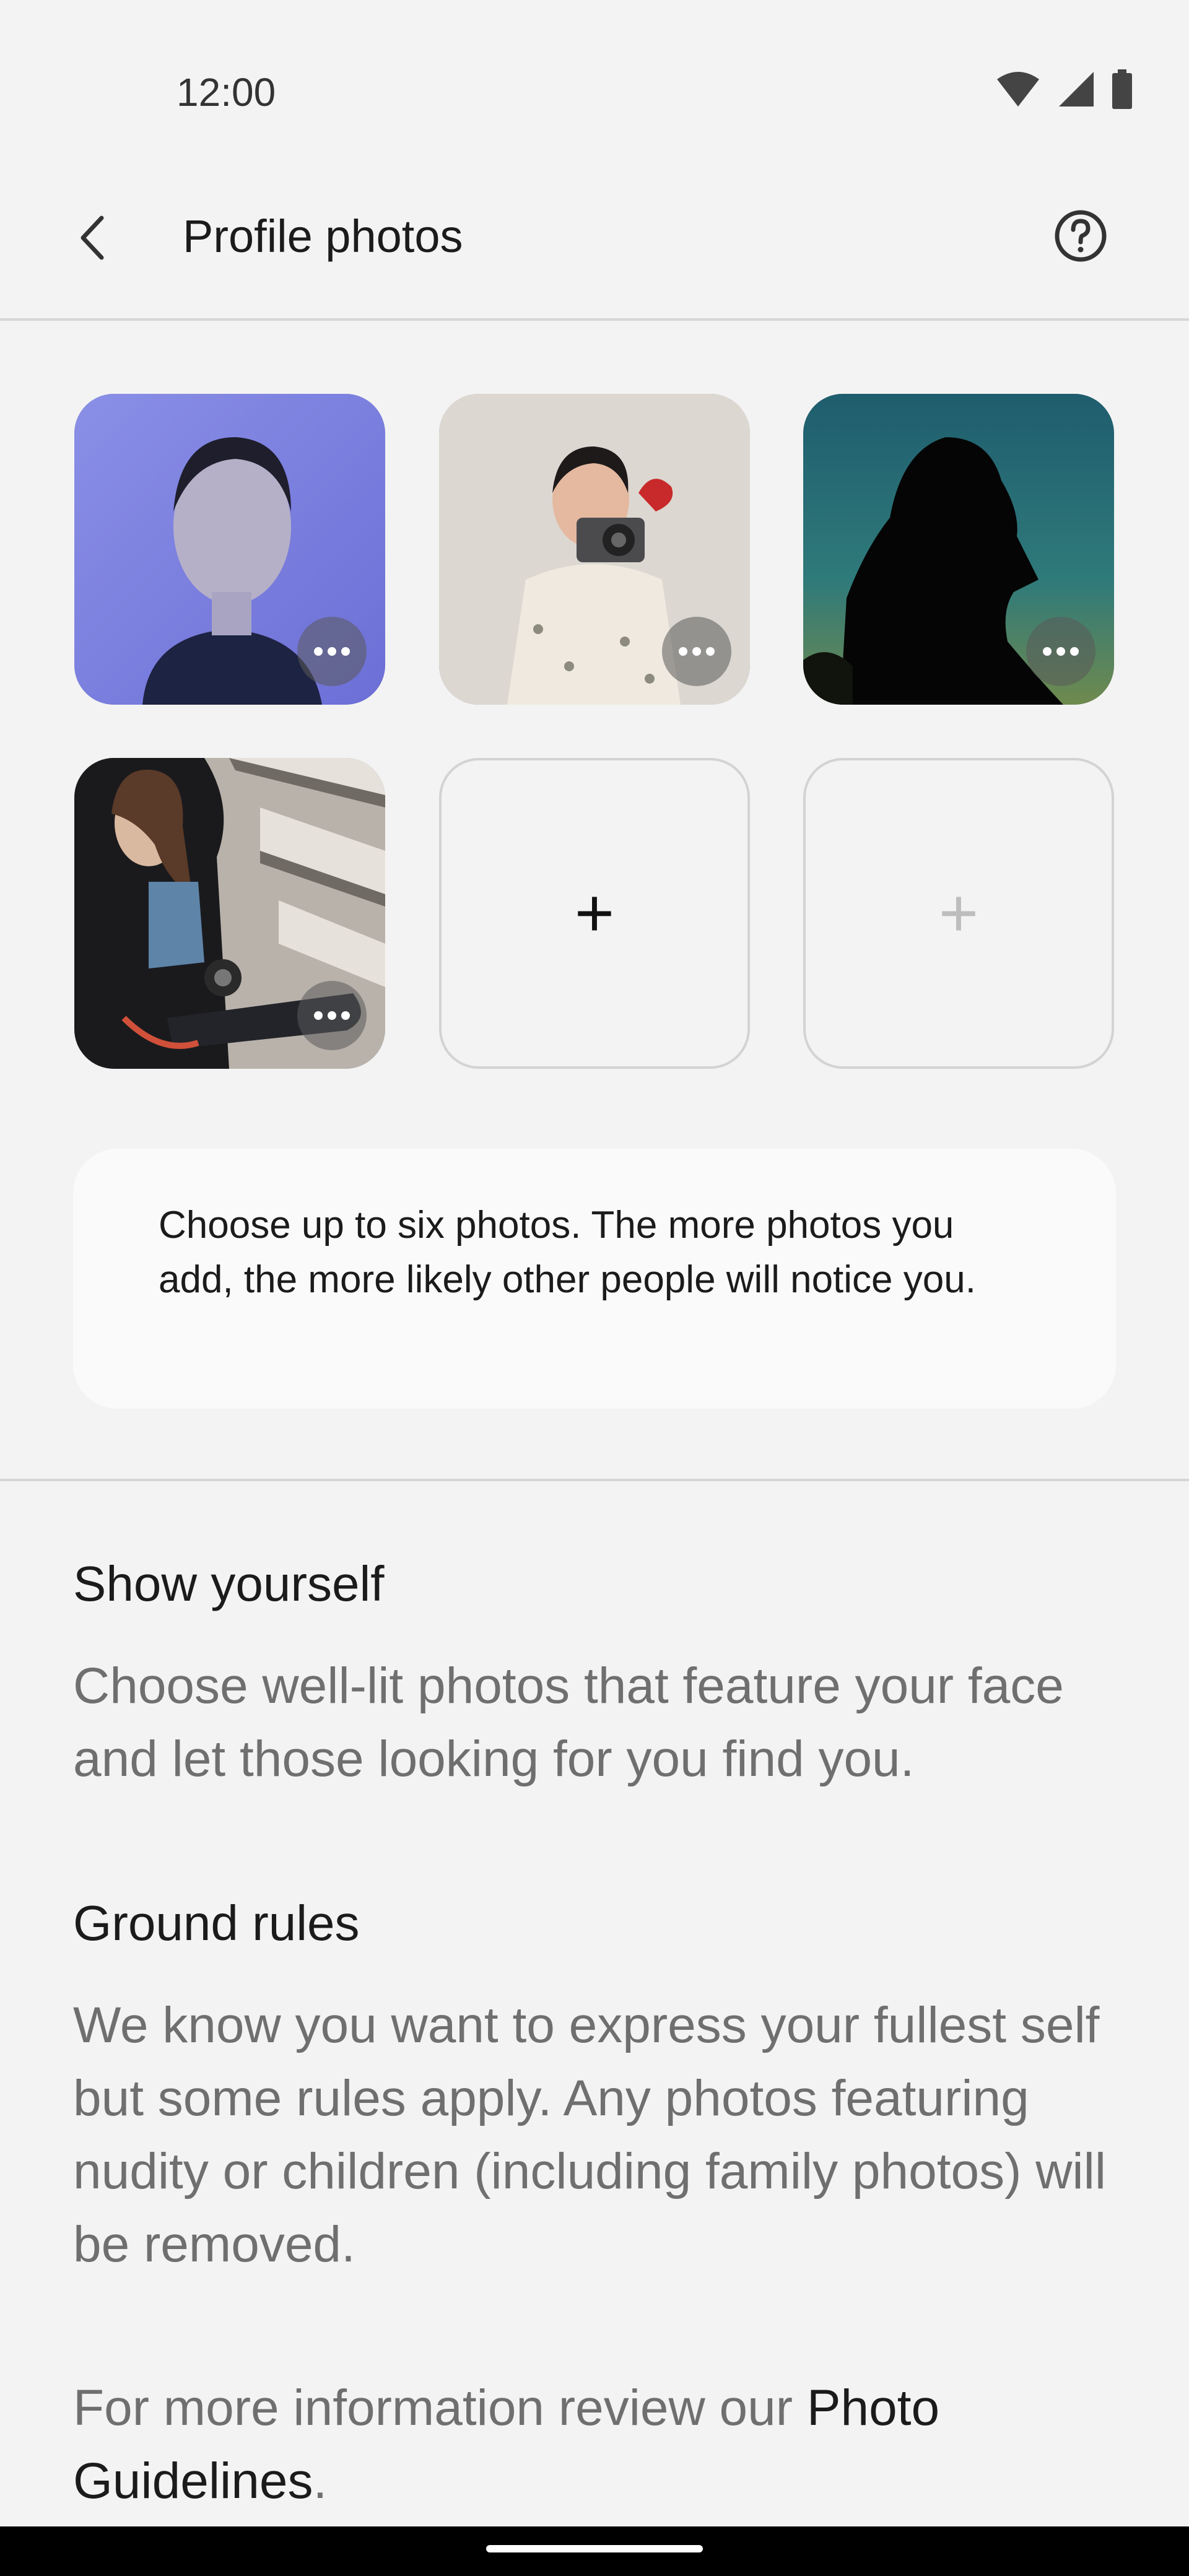  I want to click on back-button, so click(93, 238).